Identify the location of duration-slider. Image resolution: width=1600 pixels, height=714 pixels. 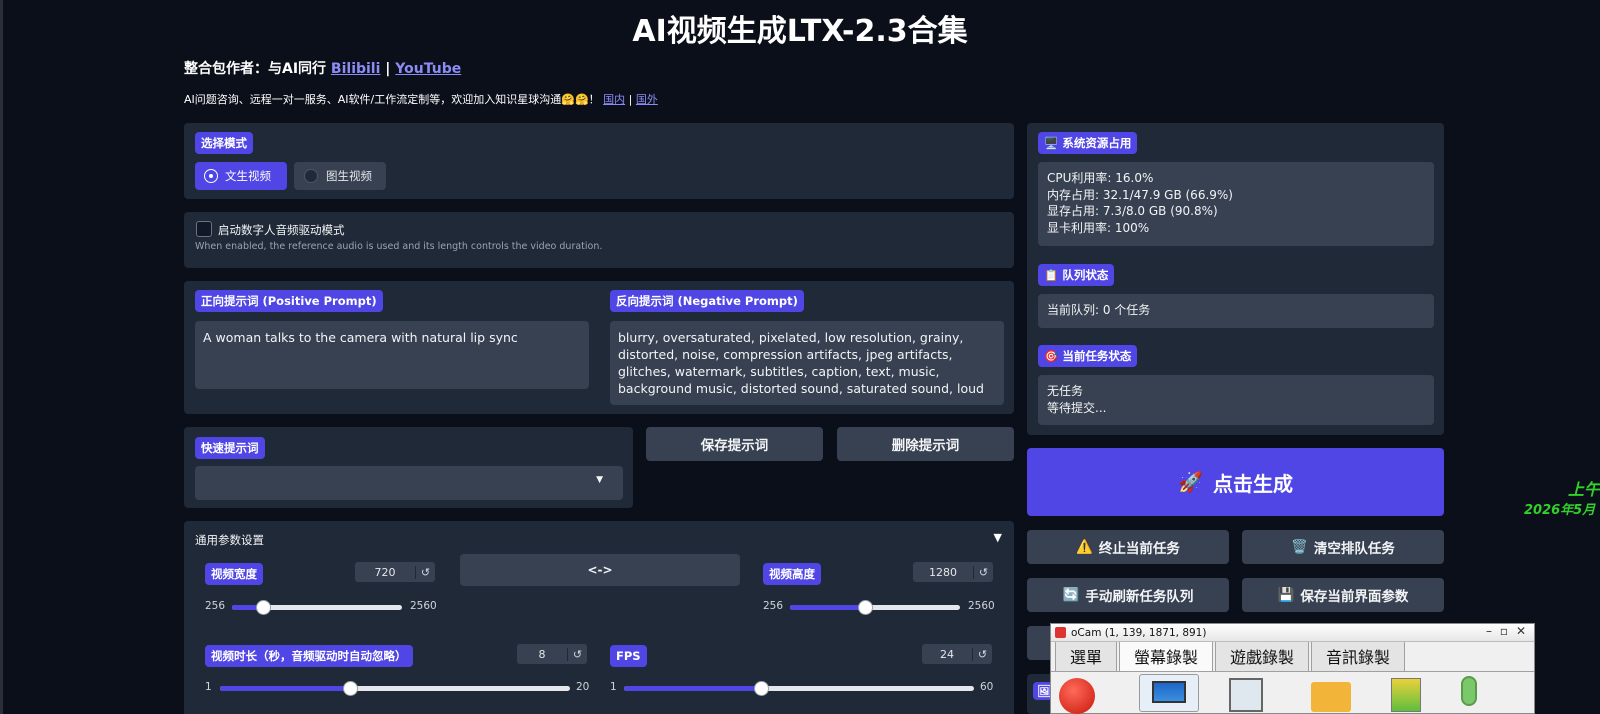
(395, 688).